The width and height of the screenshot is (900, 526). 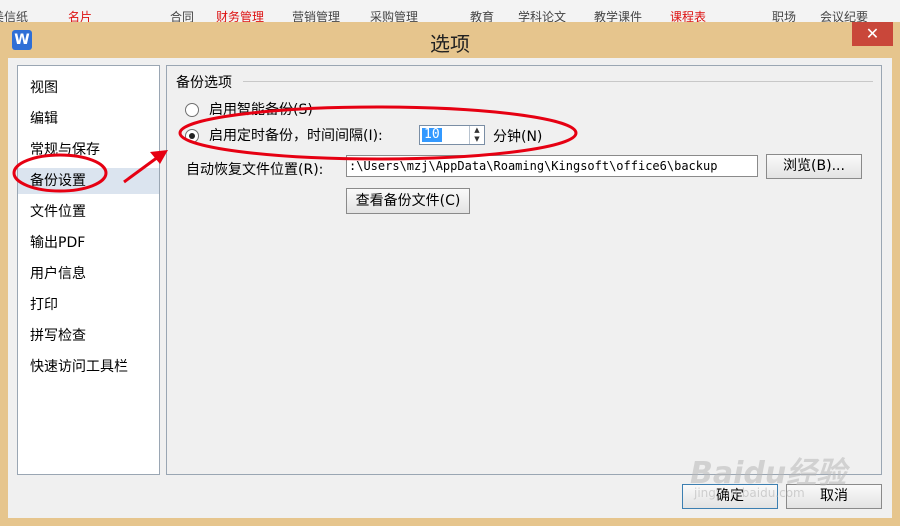 I want to click on bg-tab: 采购管理, so click(x=394, y=16).